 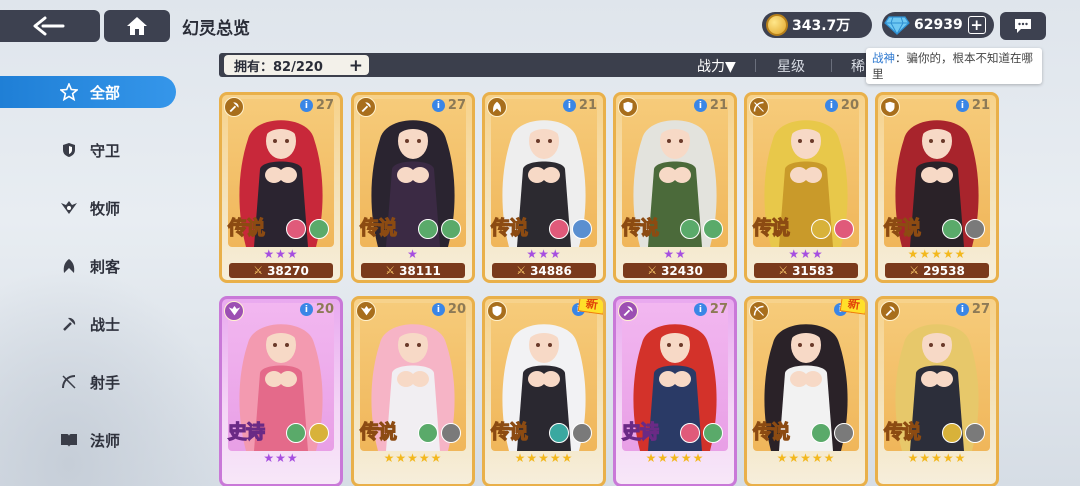 What do you see at coordinates (716, 66) in the screenshot?
I see `sort-power-button: 战力▼` at bounding box center [716, 66].